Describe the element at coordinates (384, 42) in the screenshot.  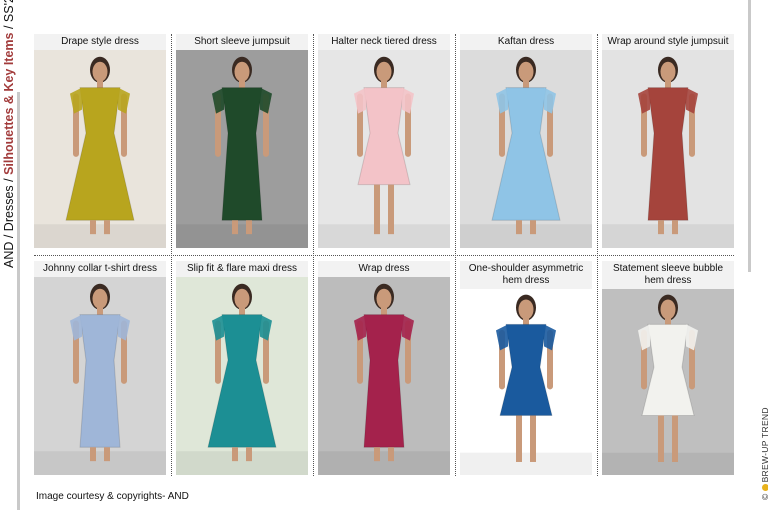
I see `dress-caption: Halter neck tiered dress` at that location.